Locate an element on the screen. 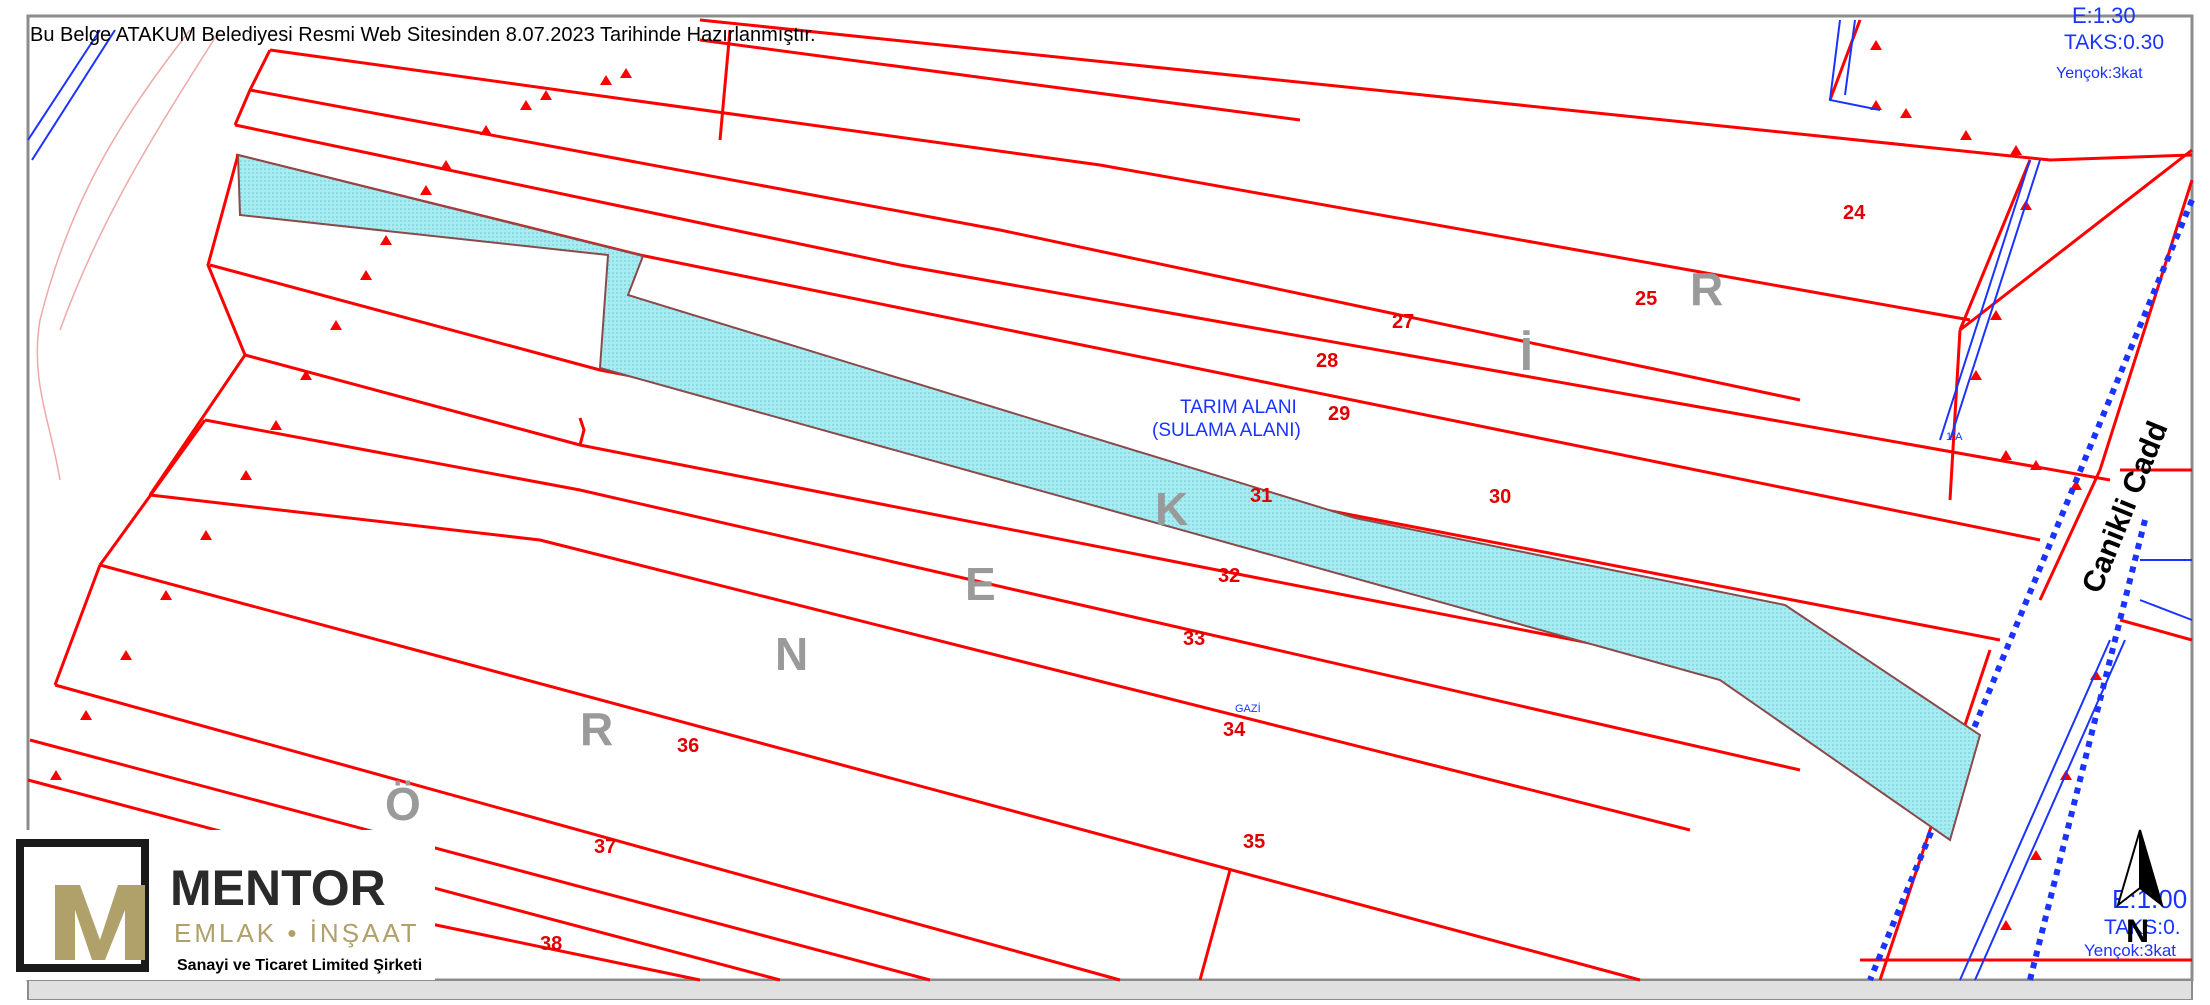 The image size is (2210, 1005). north-label: N is located at coordinates (2137, 931).